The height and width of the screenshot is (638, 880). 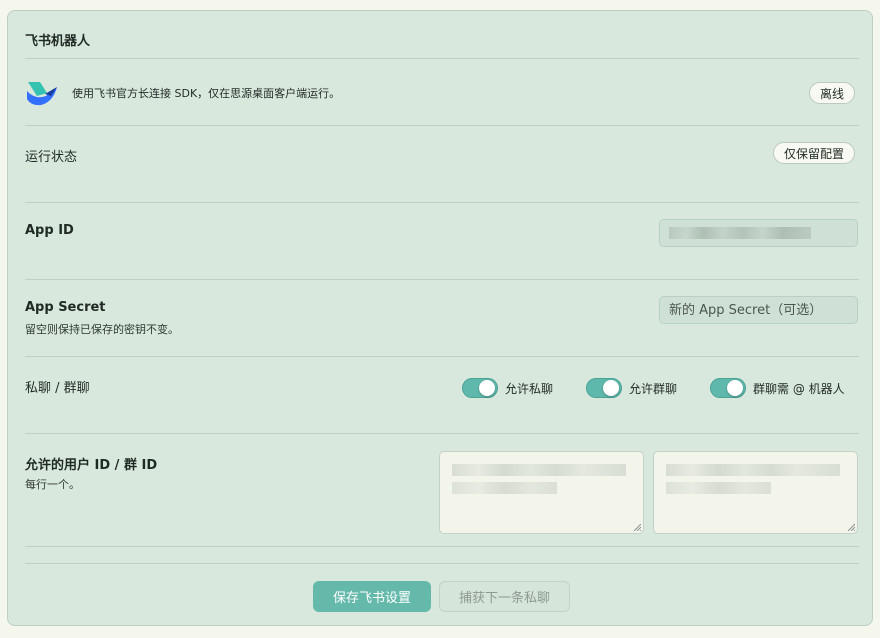 I want to click on feishu-logo-icon, so click(x=42, y=94).